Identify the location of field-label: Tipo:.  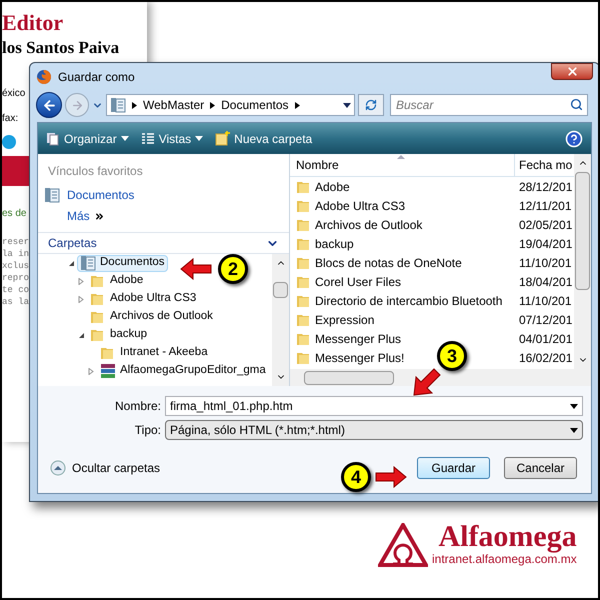
(147, 430).